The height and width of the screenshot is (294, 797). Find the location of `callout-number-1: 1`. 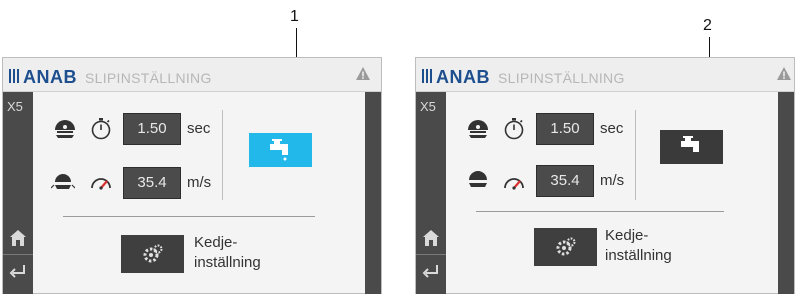

callout-number-1: 1 is located at coordinates (294, 16).